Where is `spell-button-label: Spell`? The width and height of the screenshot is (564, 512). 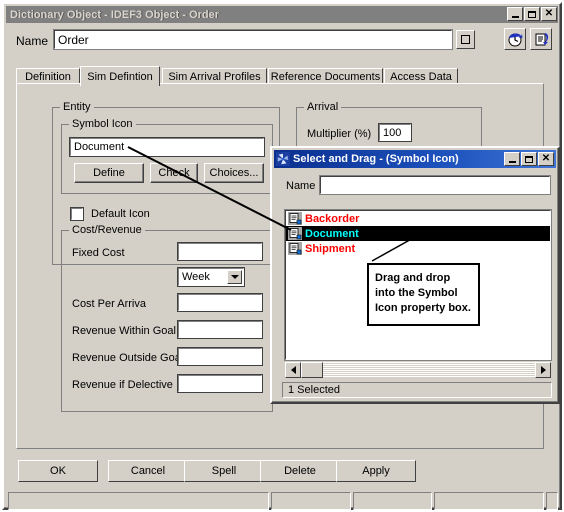
spell-button-label: Spell is located at coordinates (224, 471).